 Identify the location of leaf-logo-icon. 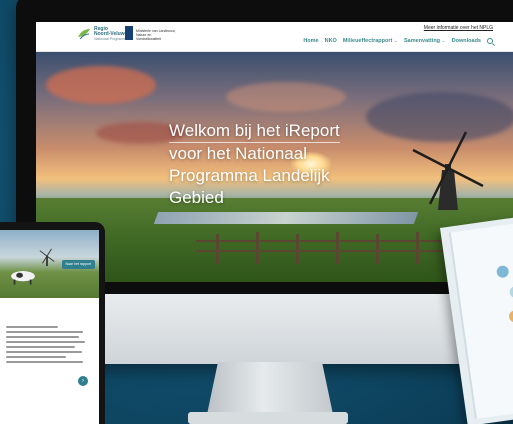
(84, 34).